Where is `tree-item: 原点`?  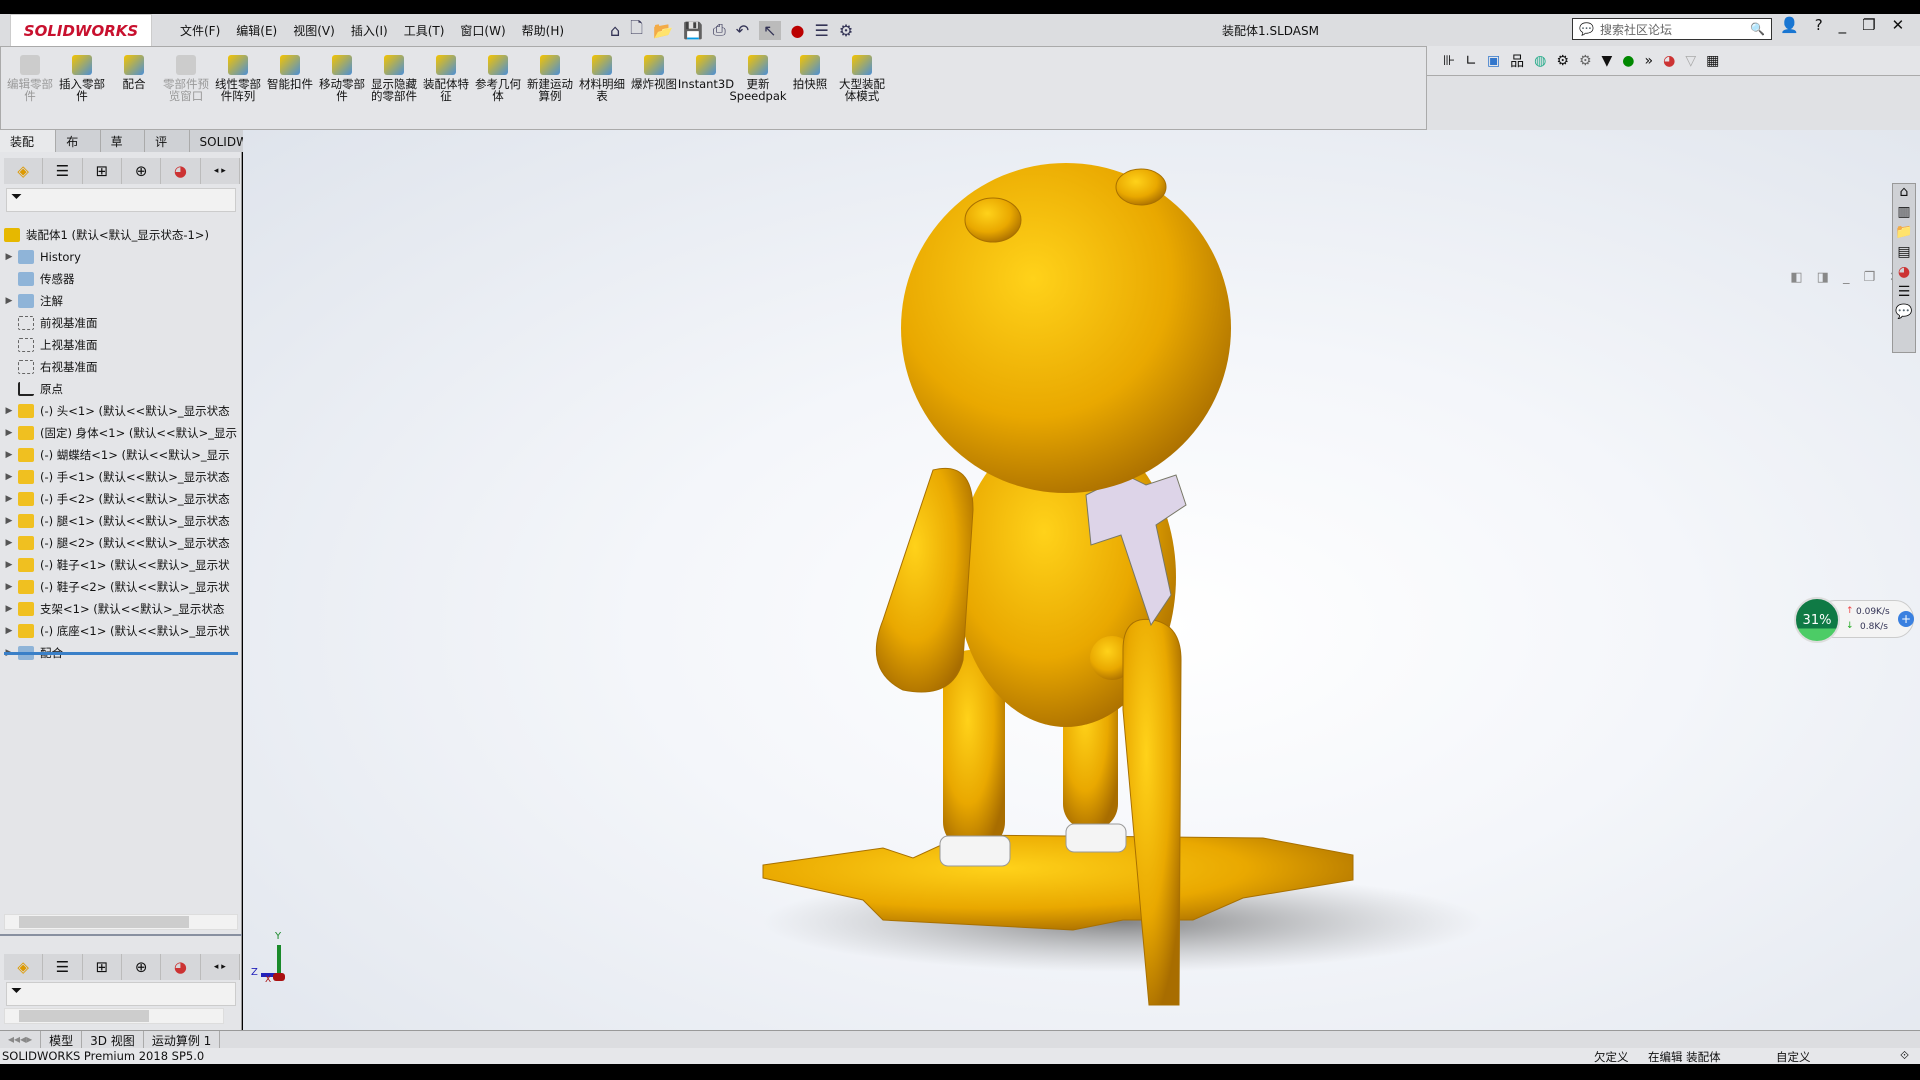
tree-item: 原点 is located at coordinates (120, 389).